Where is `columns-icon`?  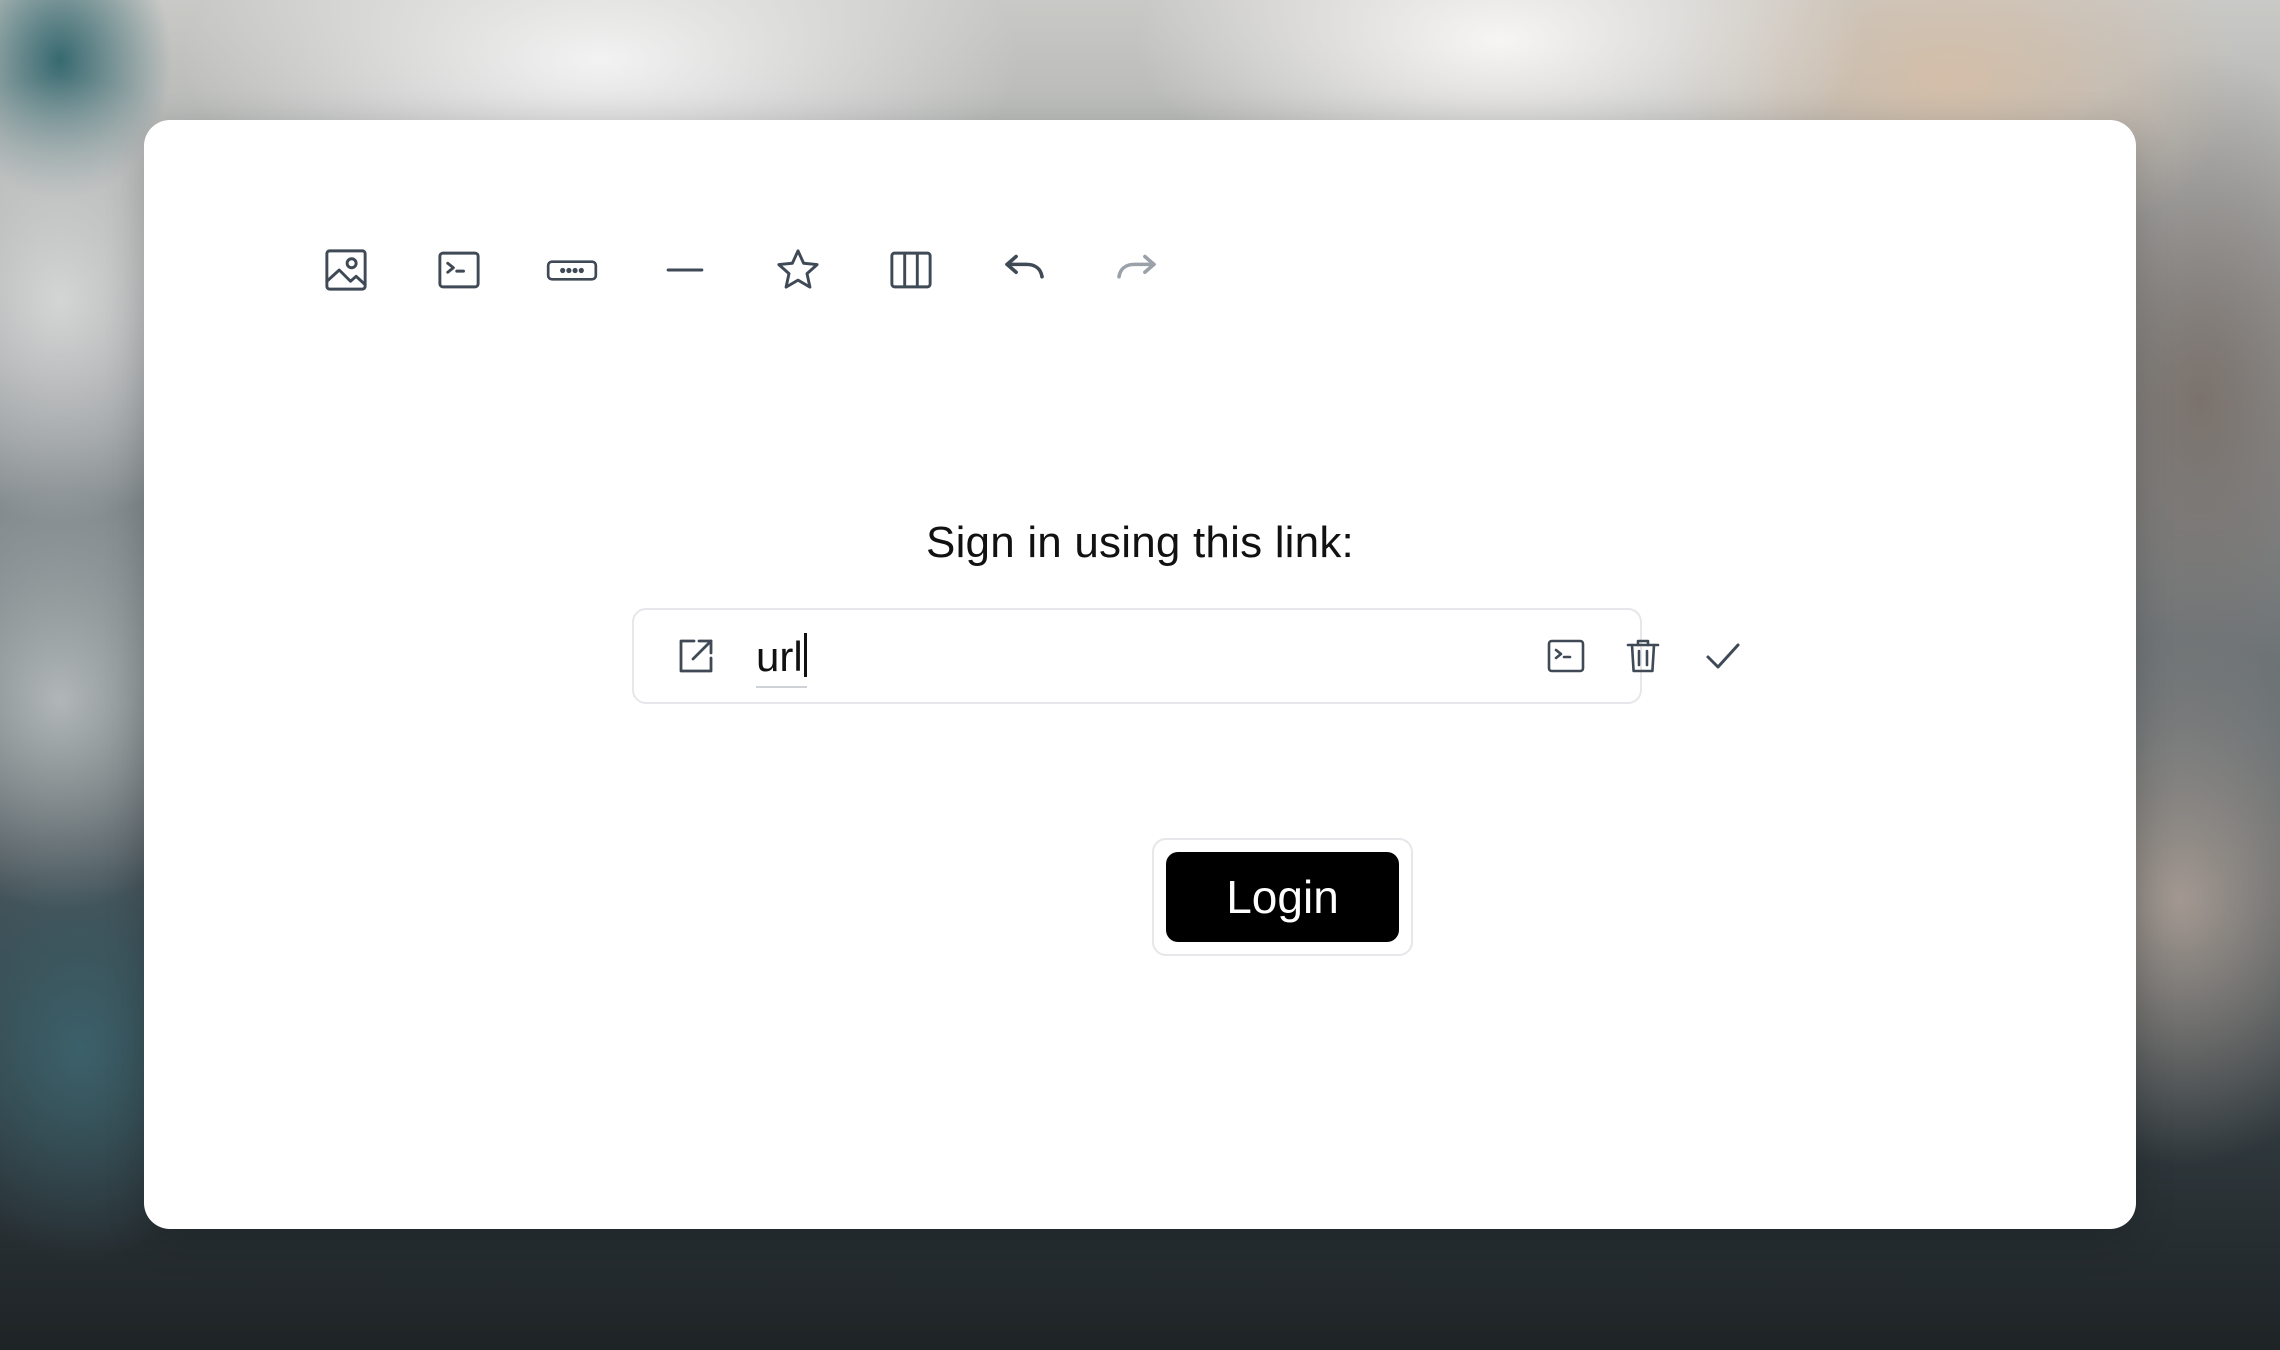 columns-icon is located at coordinates (910, 270).